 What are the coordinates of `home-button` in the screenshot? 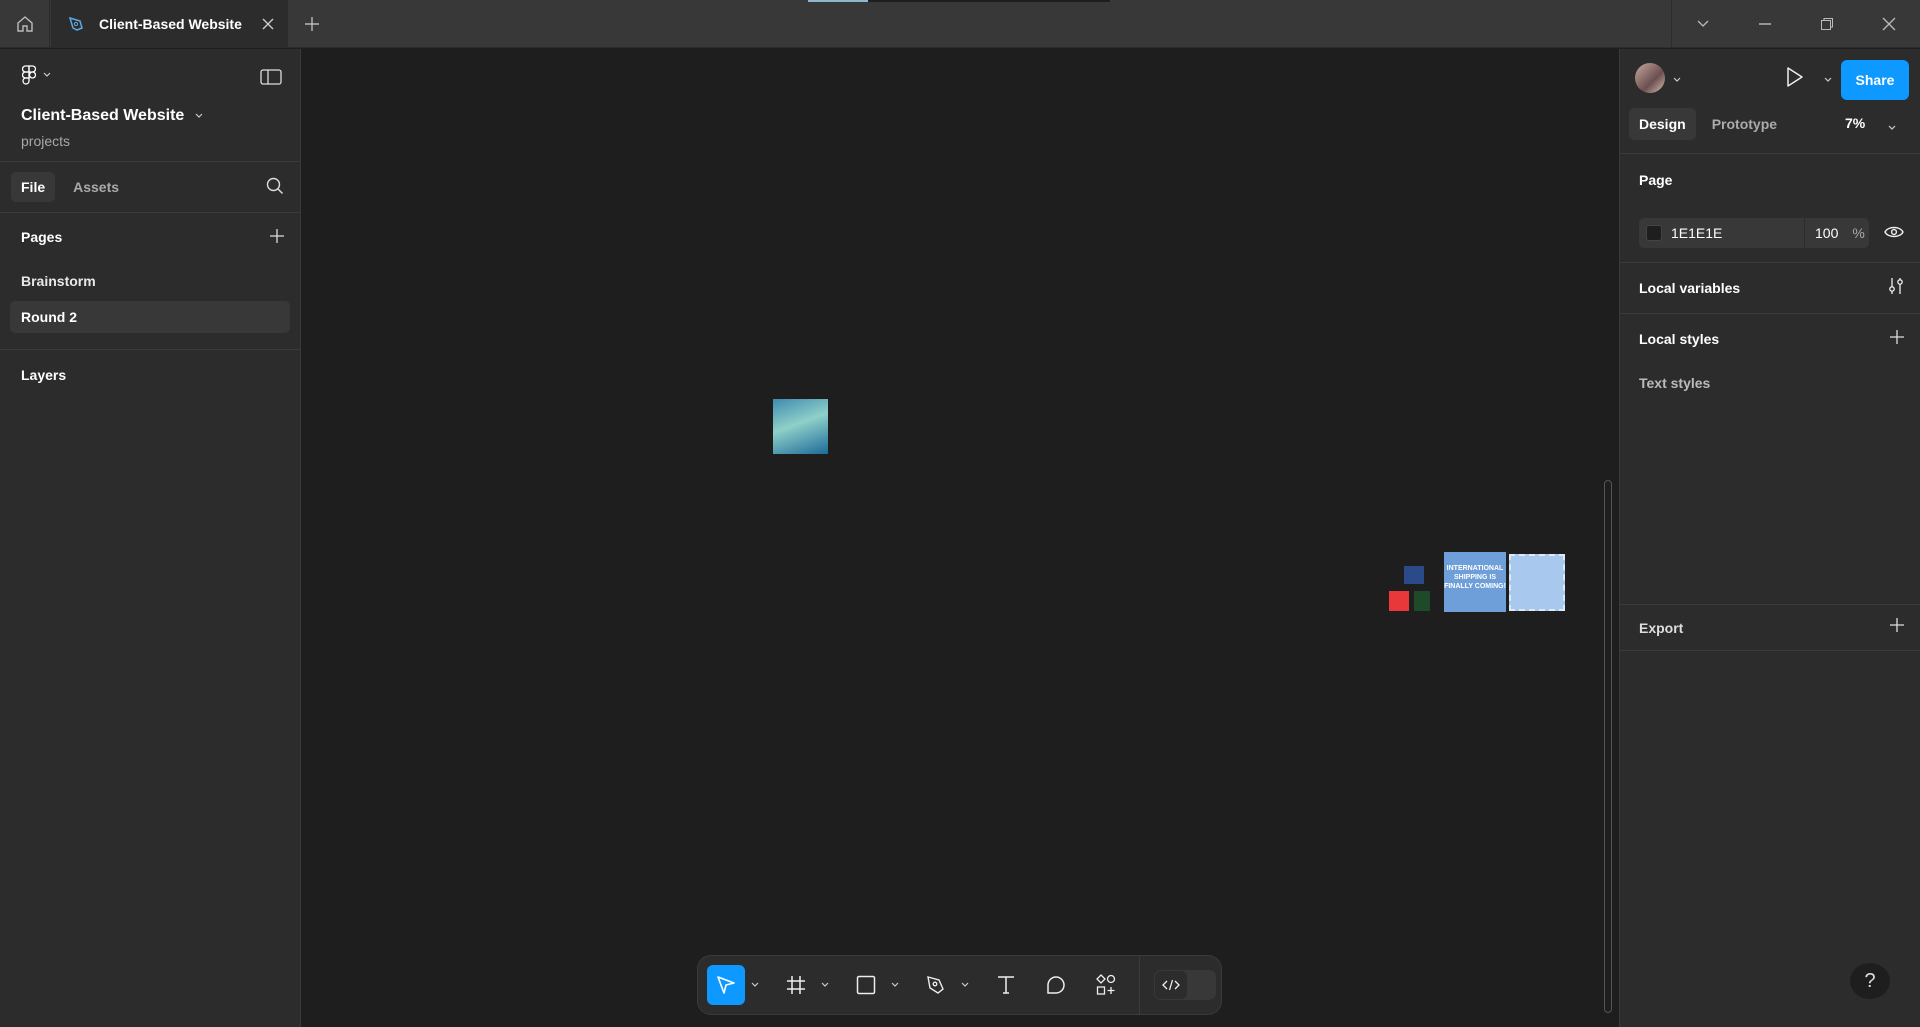 It's located at (25, 24).